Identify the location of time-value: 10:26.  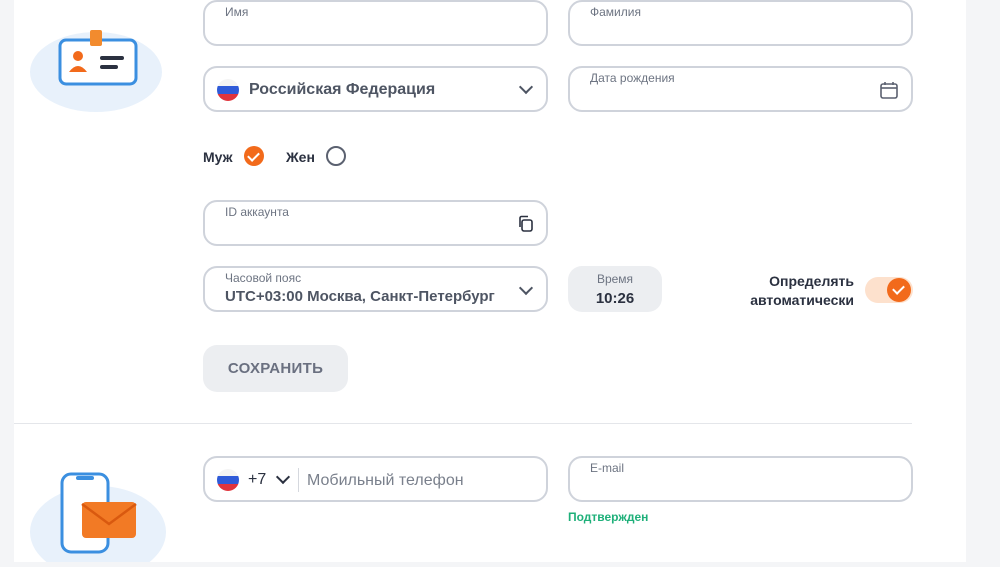
(615, 298).